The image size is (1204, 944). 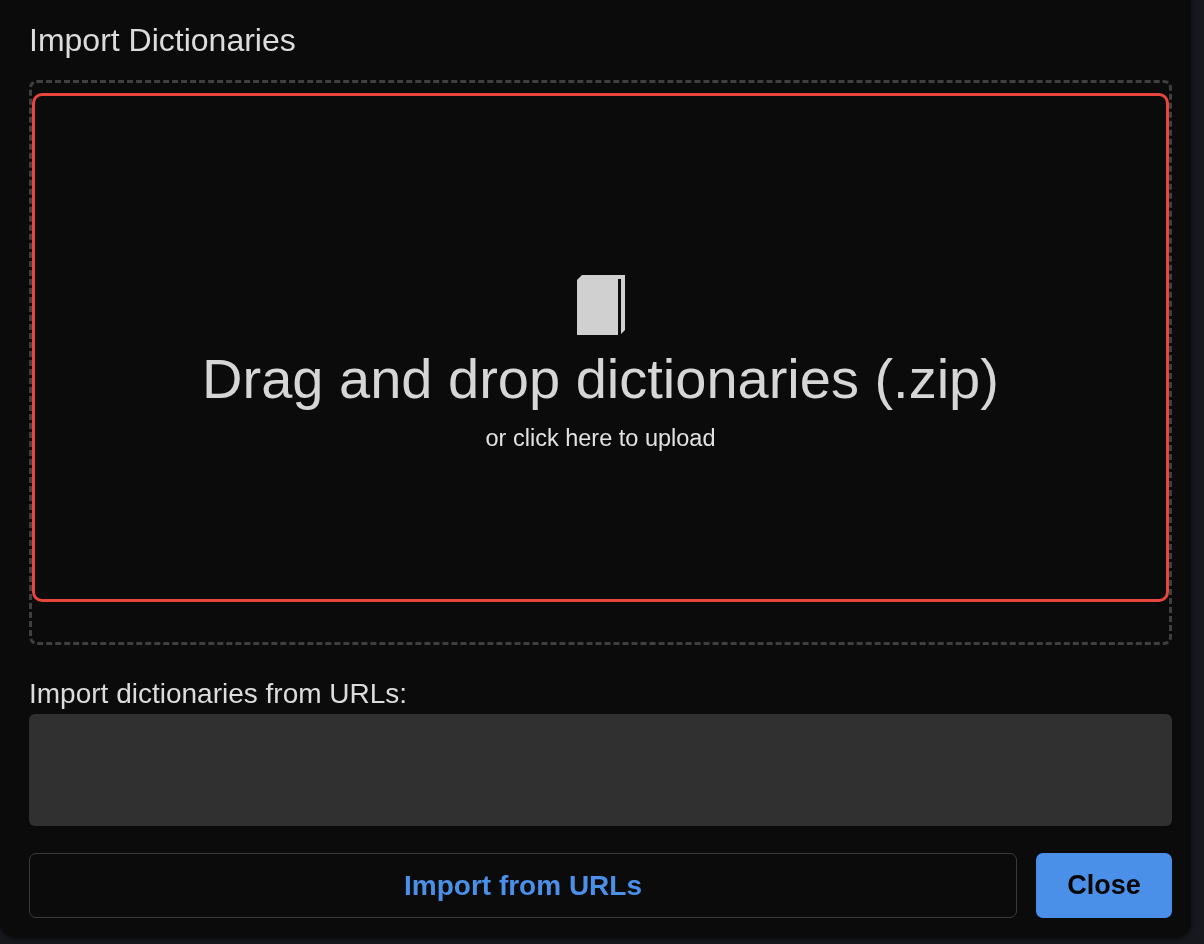 What do you see at coordinates (218, 694) in the screenshot?
I see `url-input-label: Import dictionaries from URLs:` at bounding box center [218, 694].